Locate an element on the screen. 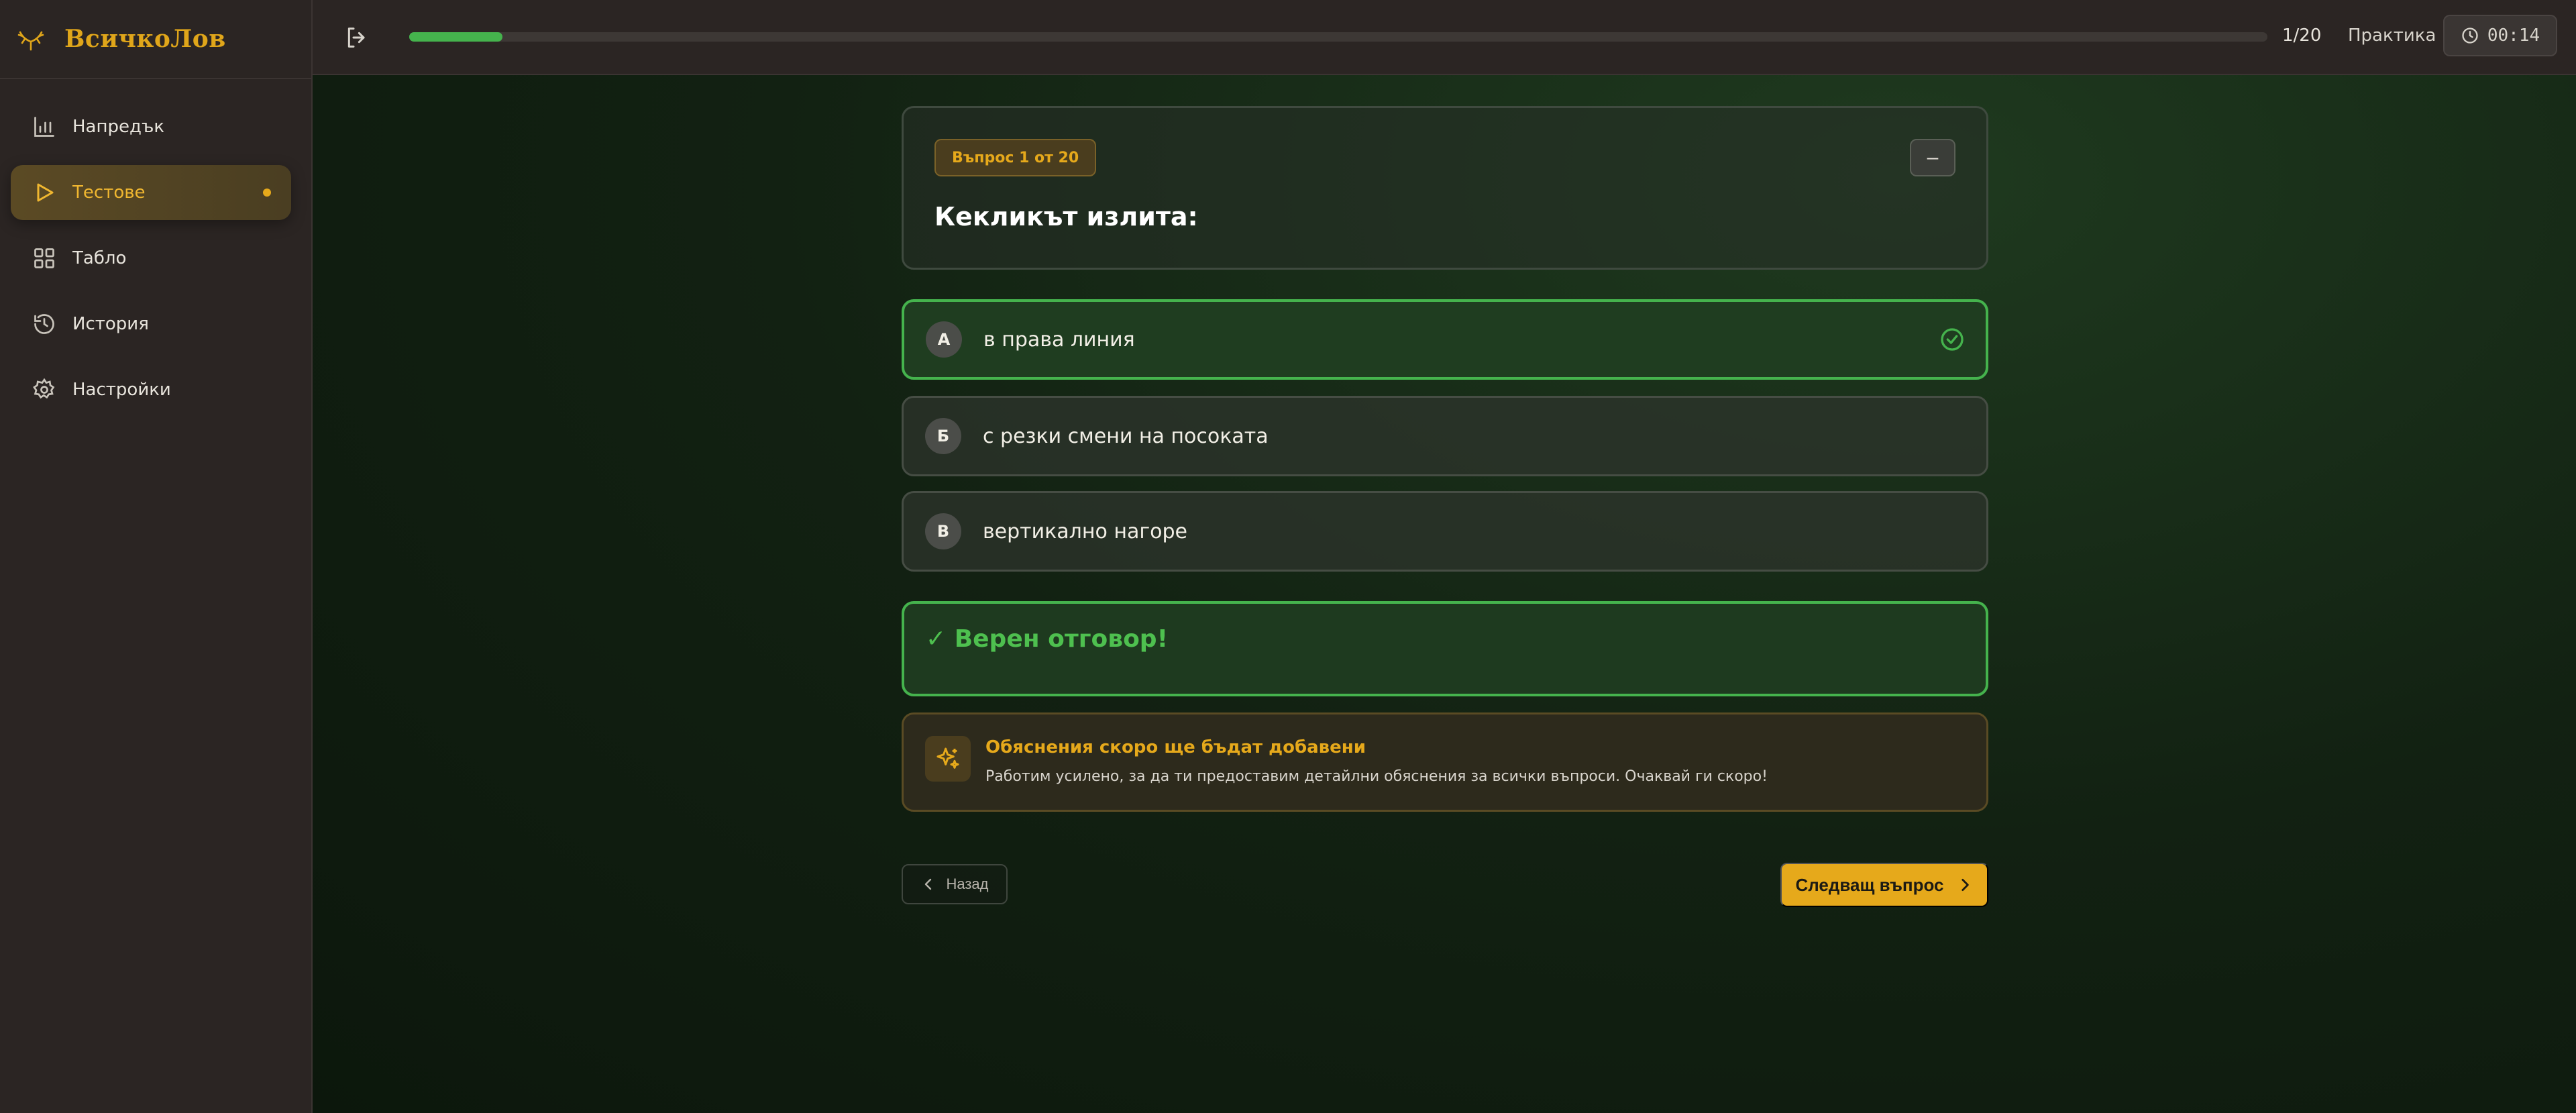  question-badge: Въпрос 1 от 20 is located at coordinates (1015, 157).